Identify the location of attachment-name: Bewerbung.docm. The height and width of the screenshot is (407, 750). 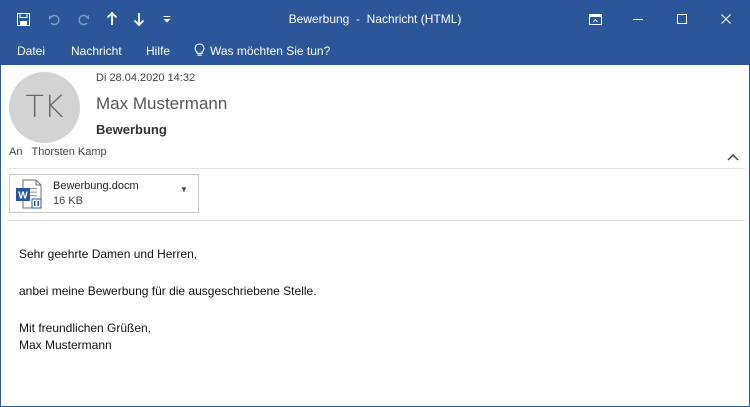
(96, 186).